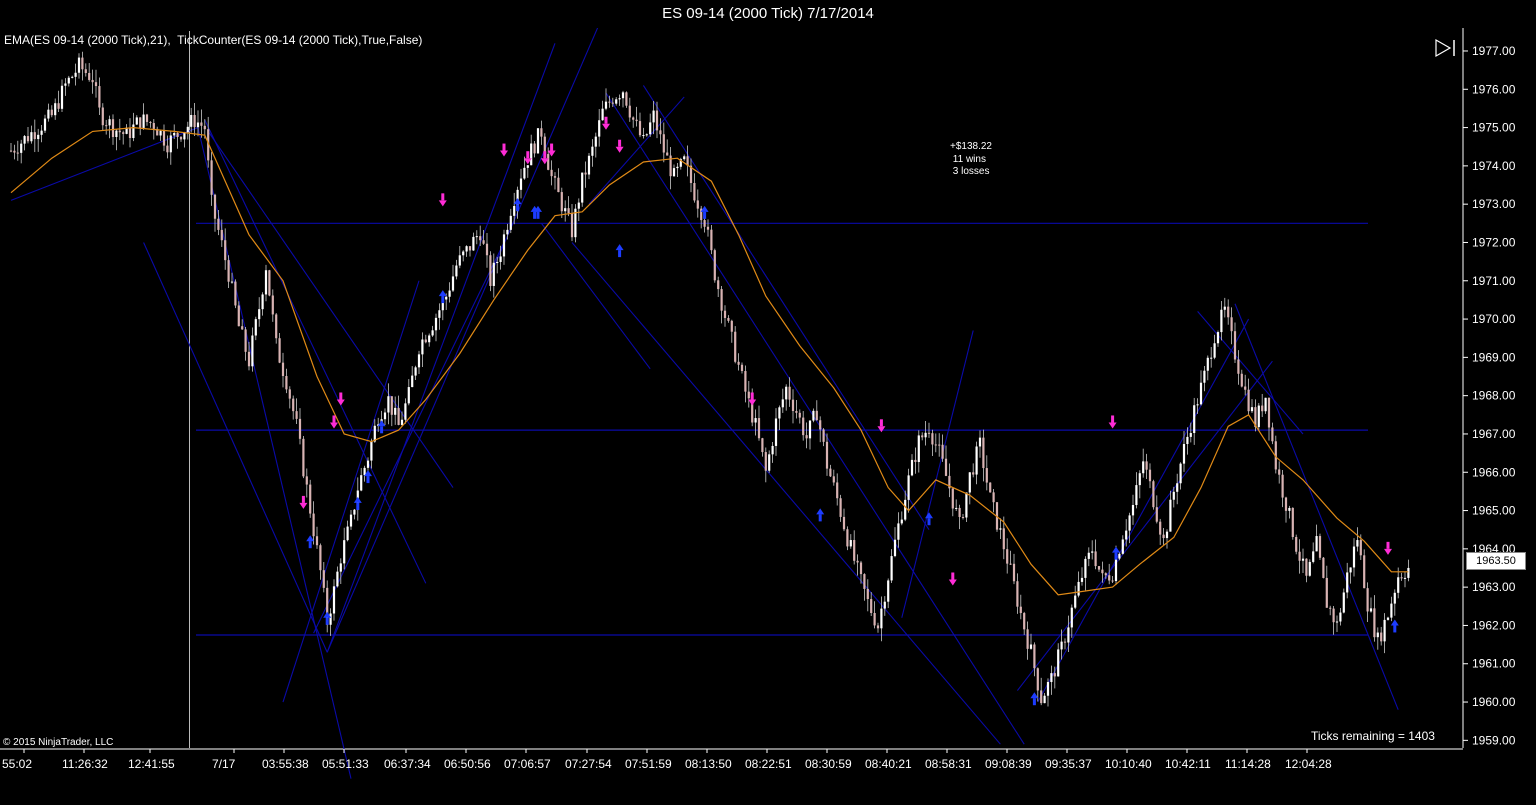  What do you see at coordinates (1494, 319) in the screenshot?
I see `y-tick-label: 1970.00` at bounding box center [1494, 319].